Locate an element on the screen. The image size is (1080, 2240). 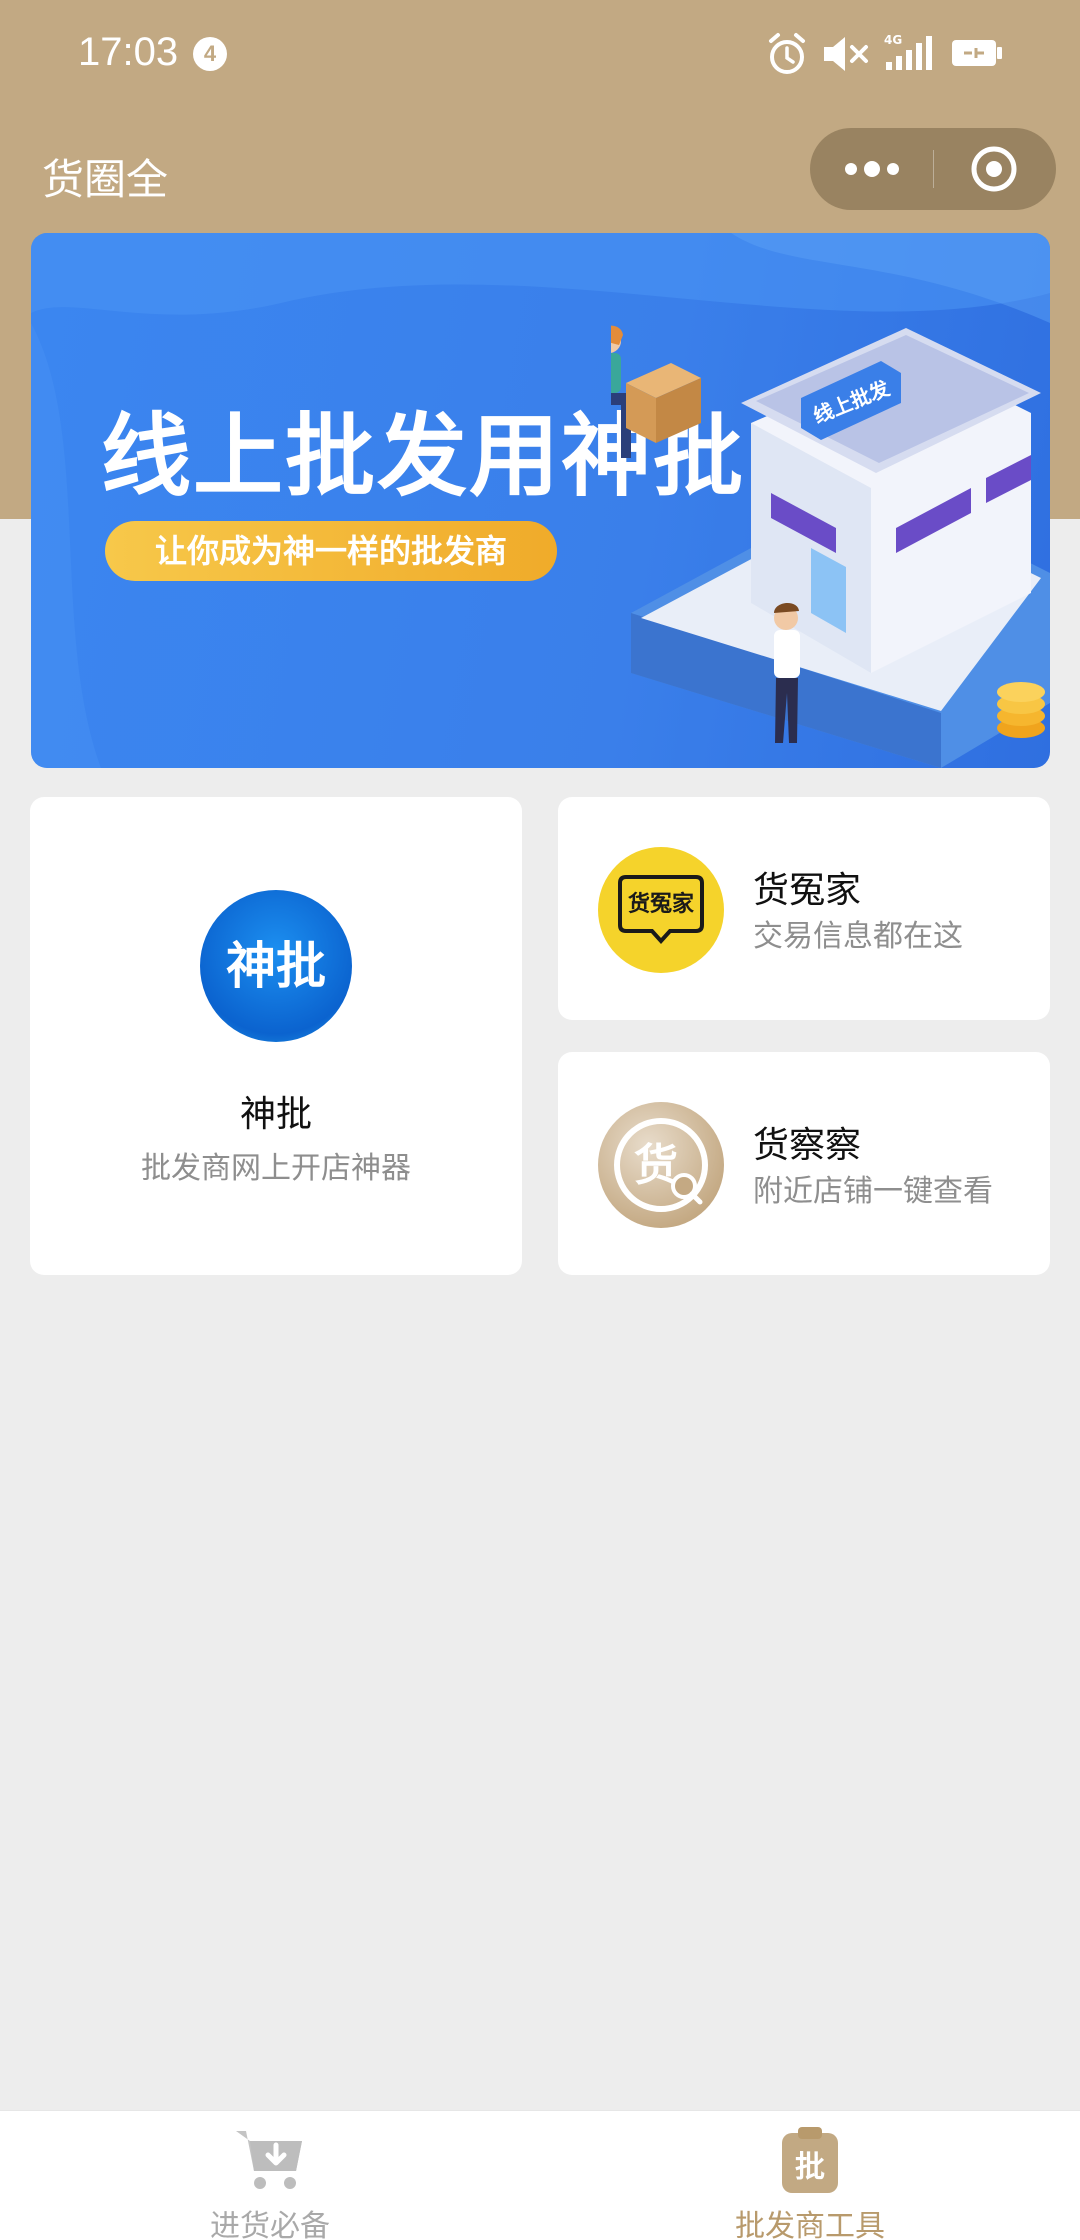
huochacha-card: 货 货察察 附近店铺一键查看 is located at coordinates (804, 1163).